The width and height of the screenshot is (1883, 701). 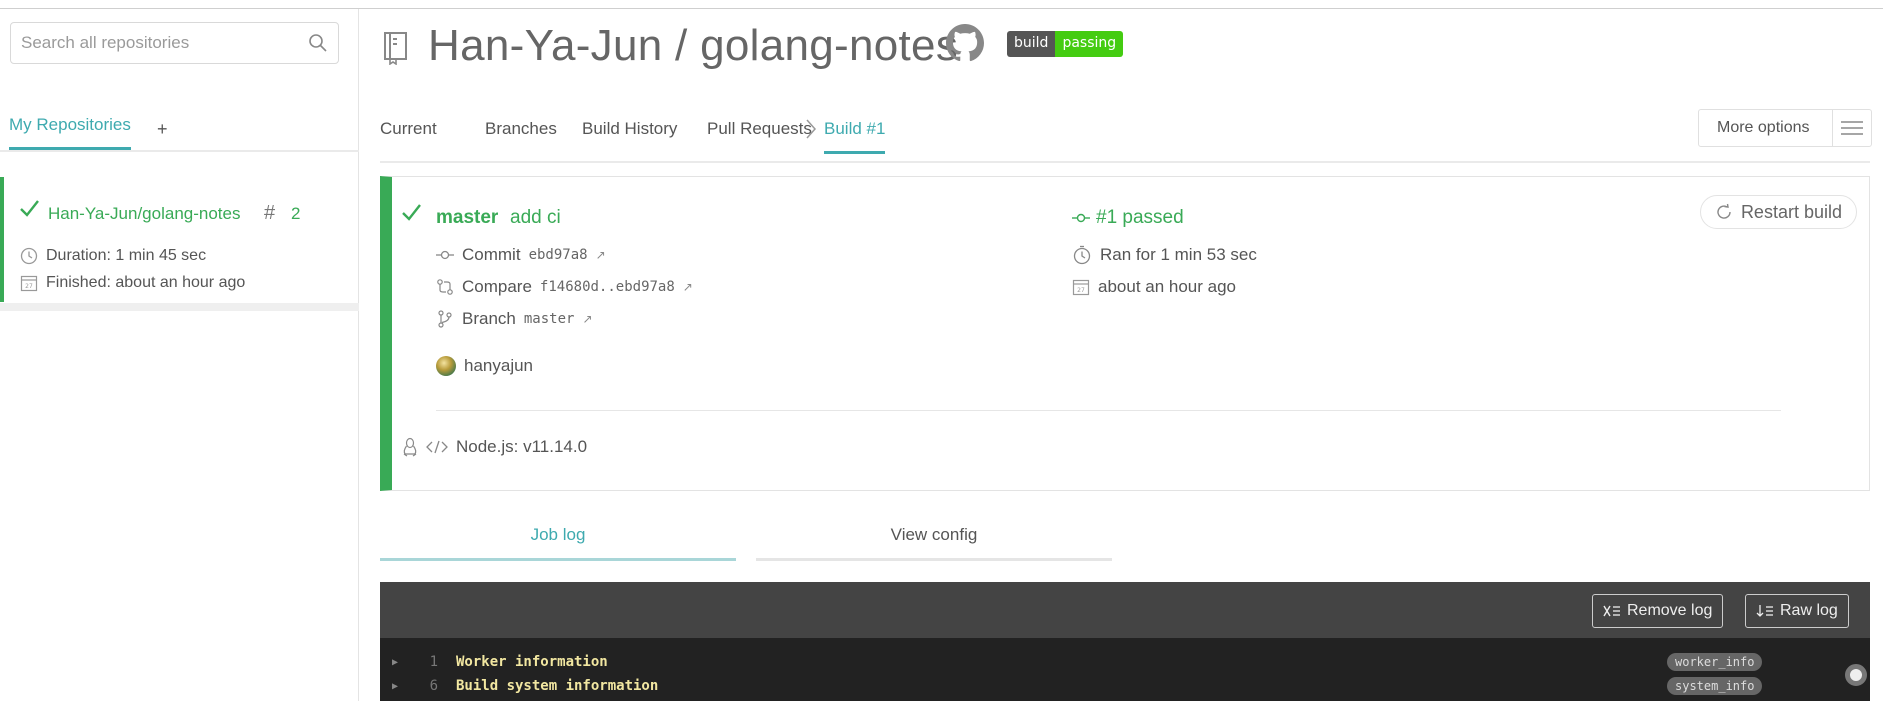 I want to click on branch-row: Branch master ↗, so click(x=514, y=319).